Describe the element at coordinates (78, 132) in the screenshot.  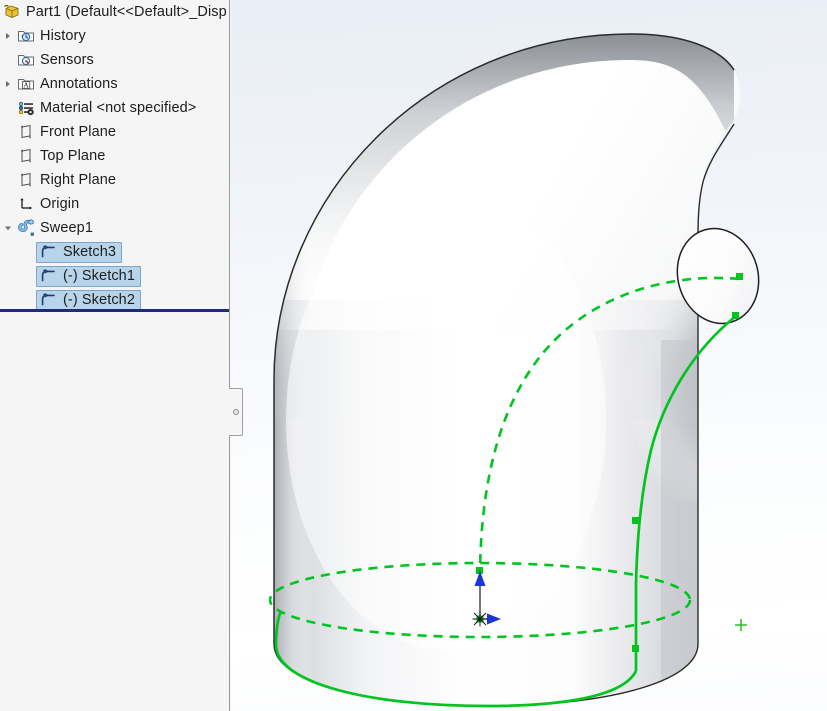
I see `tree-item-label: Front Plane` at that location.